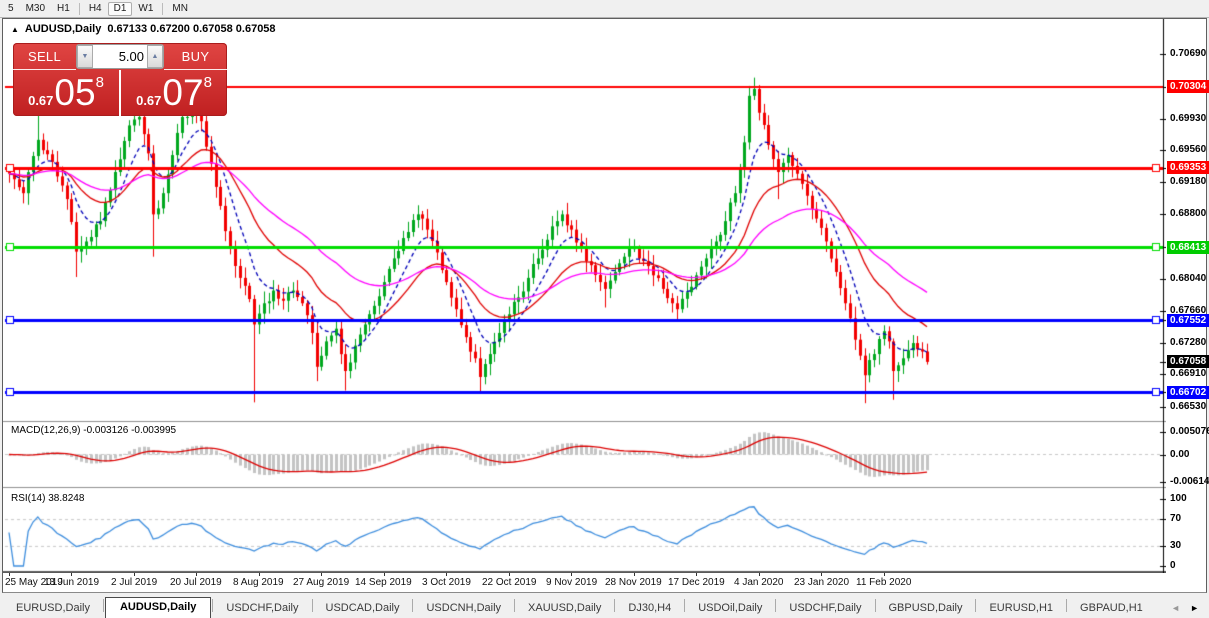 The image size is (1209, 618). I want to click on tab-eurusd-daily: EURUSD,Daily, so click(53, 608).